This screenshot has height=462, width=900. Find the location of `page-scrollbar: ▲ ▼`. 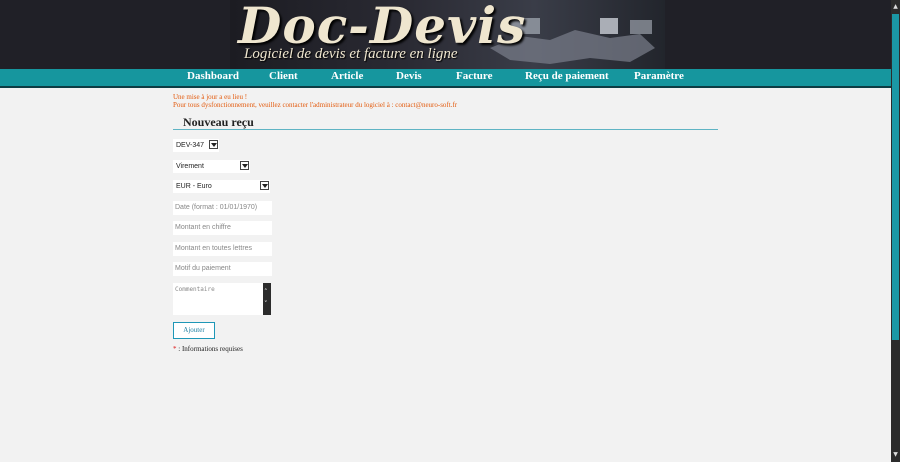

page-scrollbar: ▲ ▼ is located at coordinates (895, 231).